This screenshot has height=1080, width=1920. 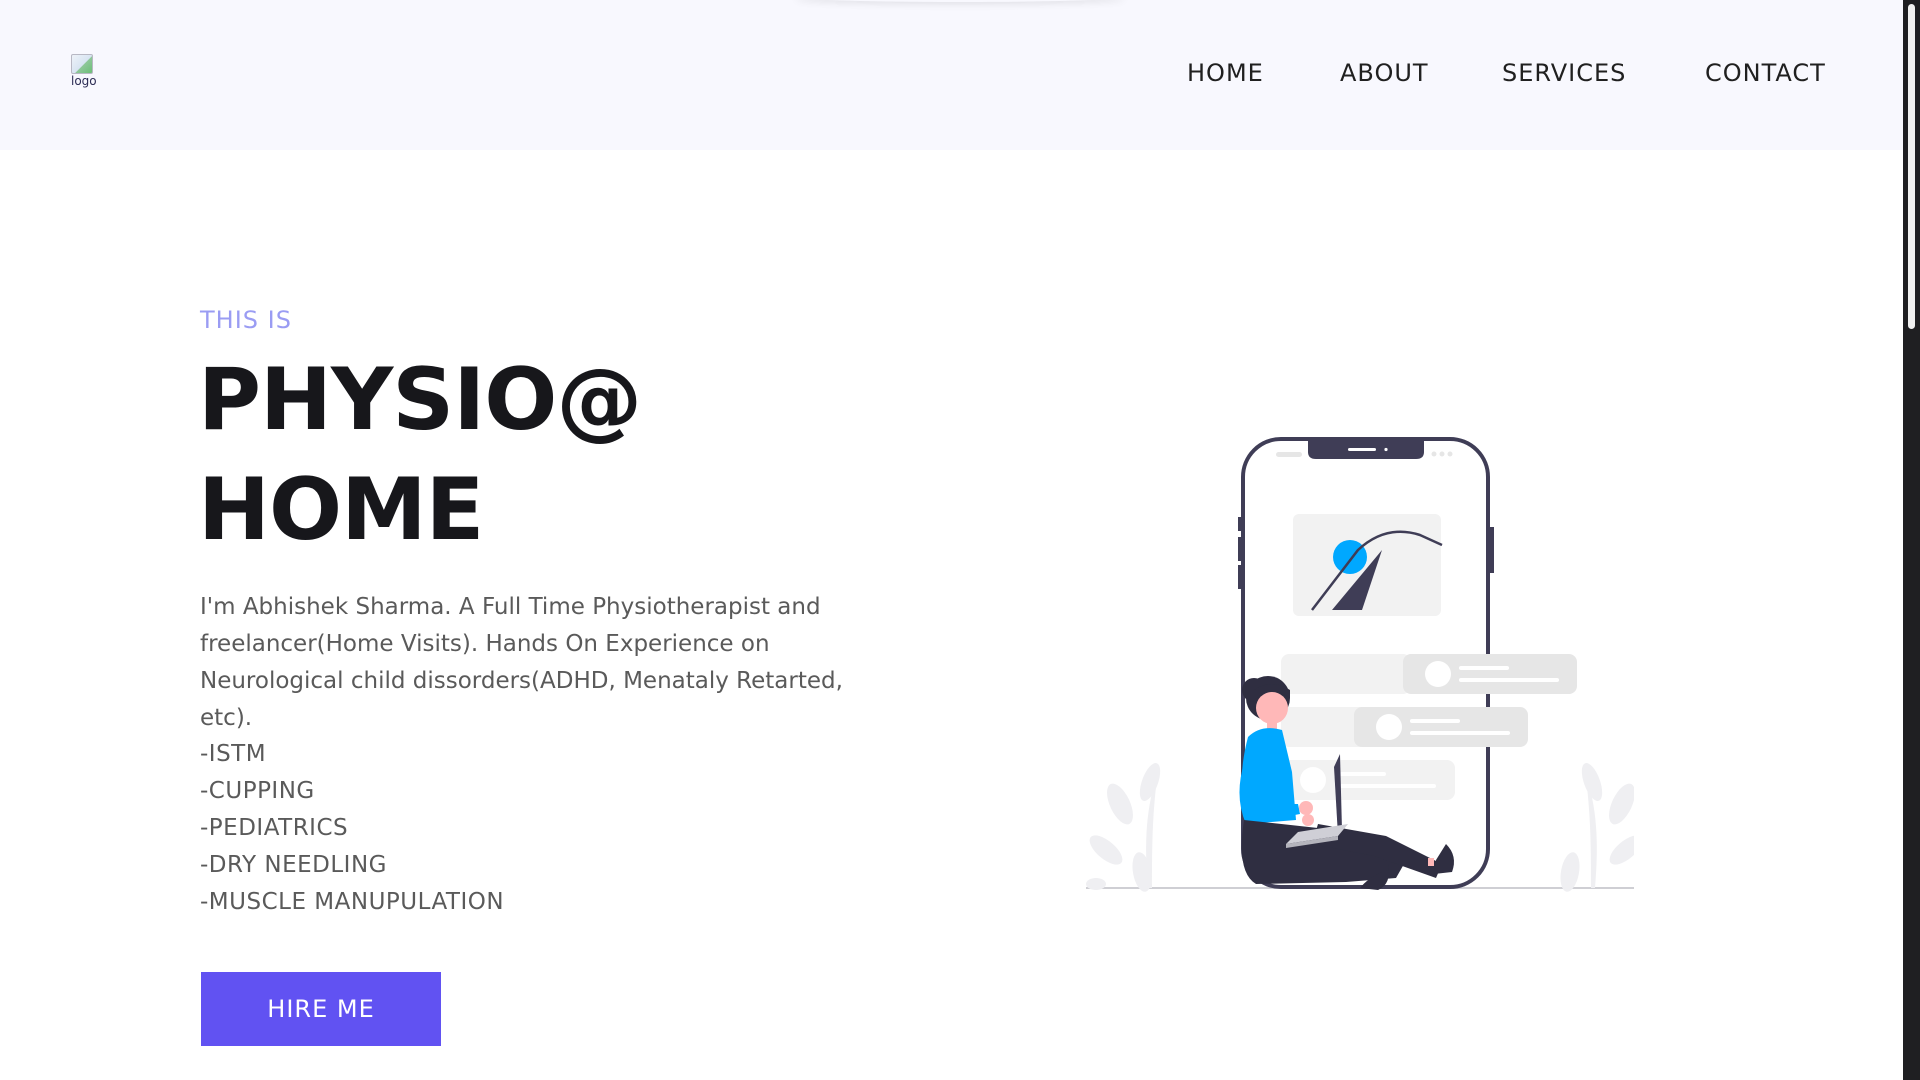 What do you see at coordinates (960, 1) in the screenshot?
I see `header-shadow` at bounding box center [960, 1].